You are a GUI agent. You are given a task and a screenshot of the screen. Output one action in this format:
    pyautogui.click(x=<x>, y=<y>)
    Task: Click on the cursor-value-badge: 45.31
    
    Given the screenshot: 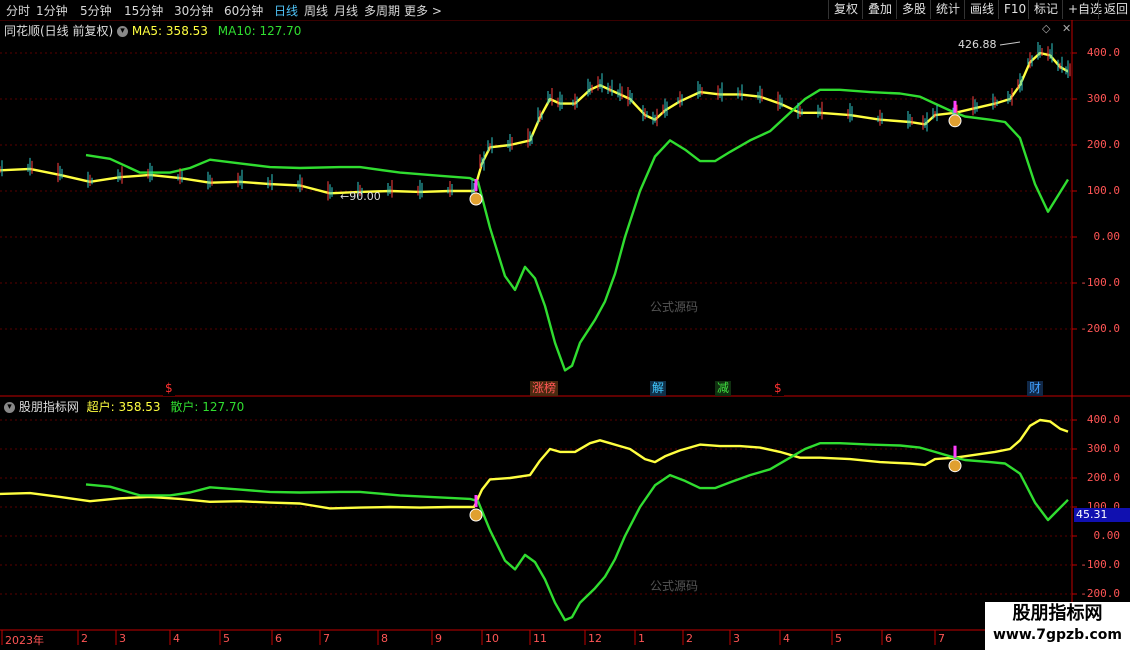 What is the action you would take?
    pyautogui.click(x=1102, y=515)
    